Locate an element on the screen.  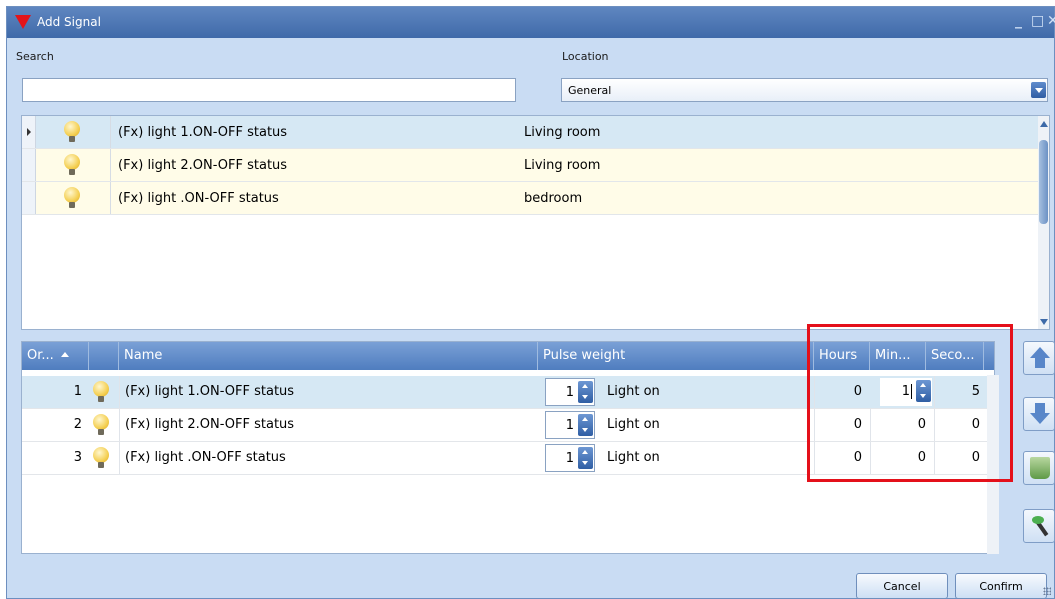
wand-icon is located at coordinates (1040, 526).